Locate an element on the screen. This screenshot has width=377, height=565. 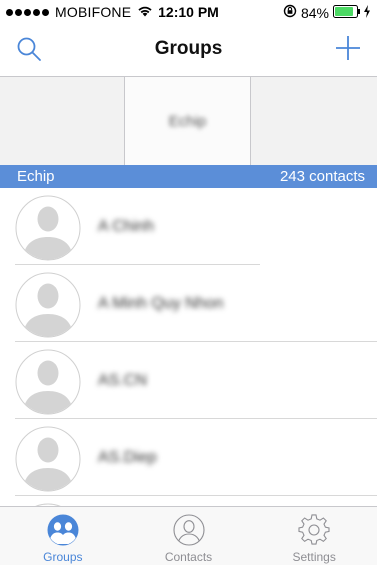
list-item: A Minh Quy Nhon is located at coordinates (188, 303).